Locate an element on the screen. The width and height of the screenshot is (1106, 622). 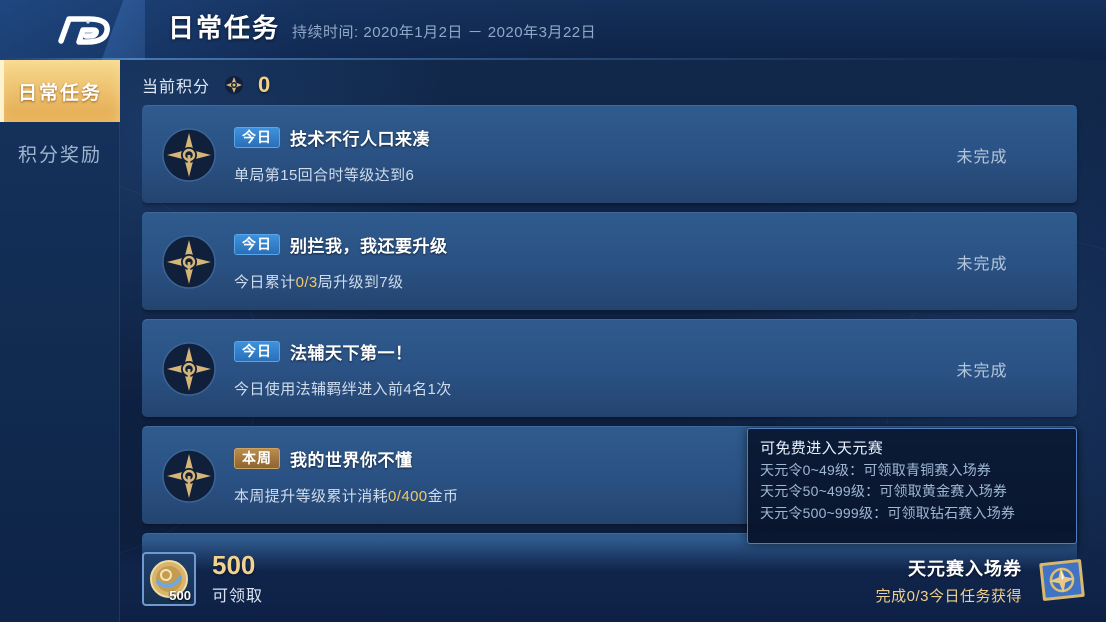
task-desc-after: 金币 is located at coordinates (443, 496).